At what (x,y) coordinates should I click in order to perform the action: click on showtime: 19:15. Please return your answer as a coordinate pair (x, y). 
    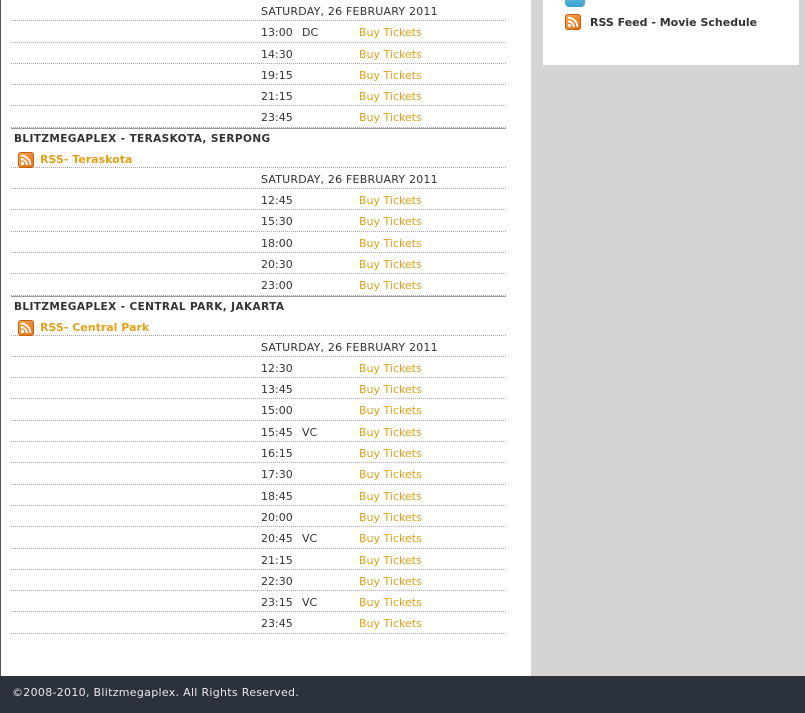
    Looking at the image, I should click on (277, 75).